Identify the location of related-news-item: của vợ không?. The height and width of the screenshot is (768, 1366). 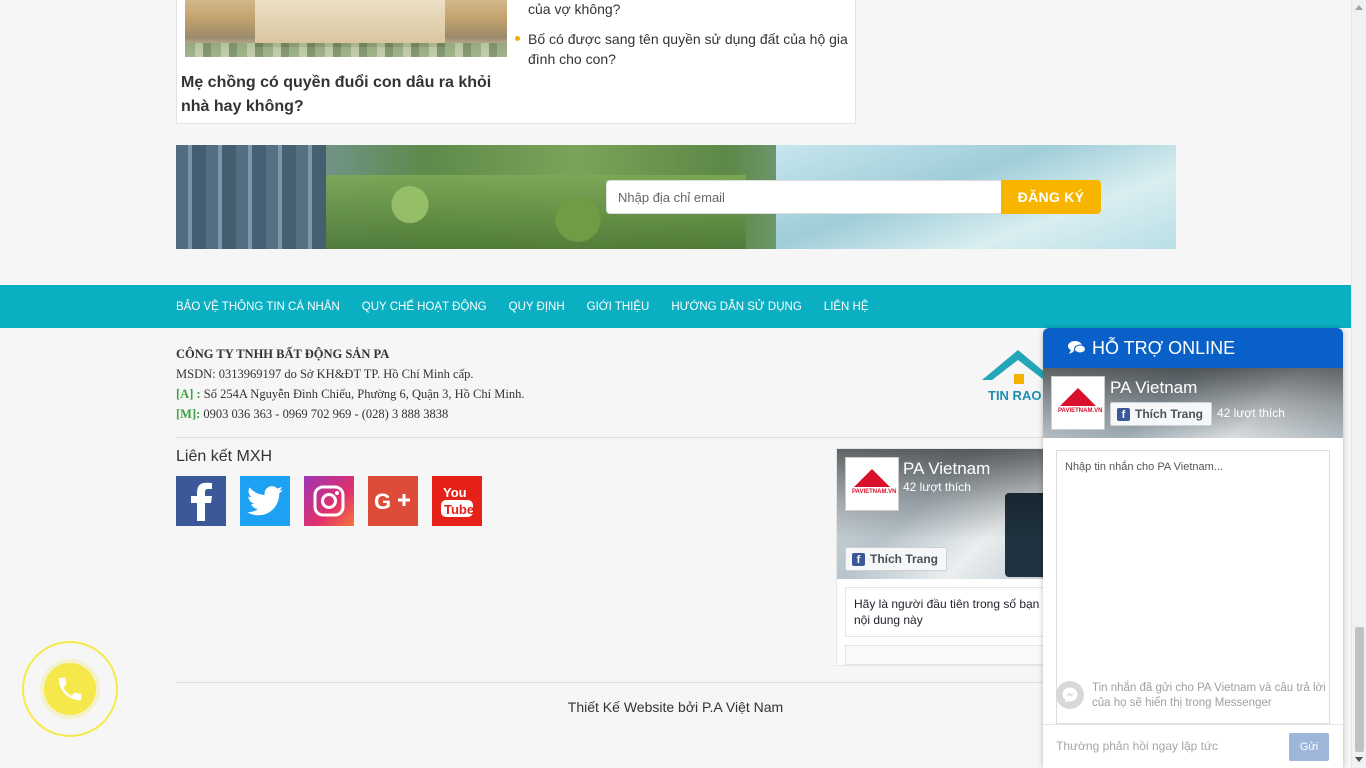
(682, 9).